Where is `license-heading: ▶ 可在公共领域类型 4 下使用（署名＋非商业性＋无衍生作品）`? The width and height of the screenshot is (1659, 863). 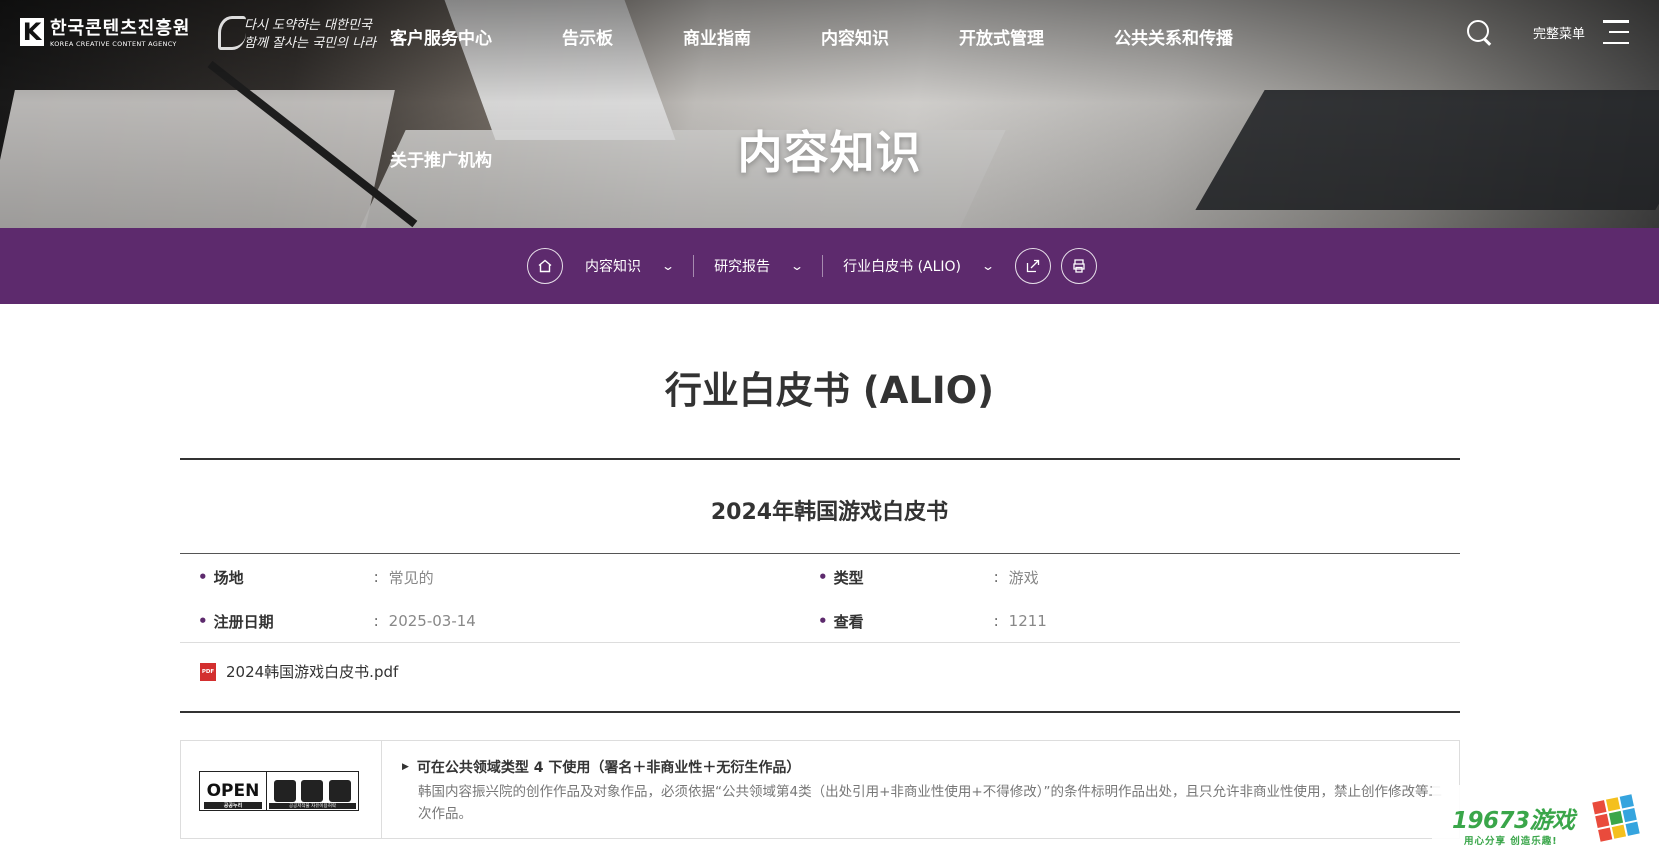 license-heading: ▶ 可在公共领域类型 4 下使用（署名＋非商业性＋无衍生作品） is located at coordinates (927, 767).